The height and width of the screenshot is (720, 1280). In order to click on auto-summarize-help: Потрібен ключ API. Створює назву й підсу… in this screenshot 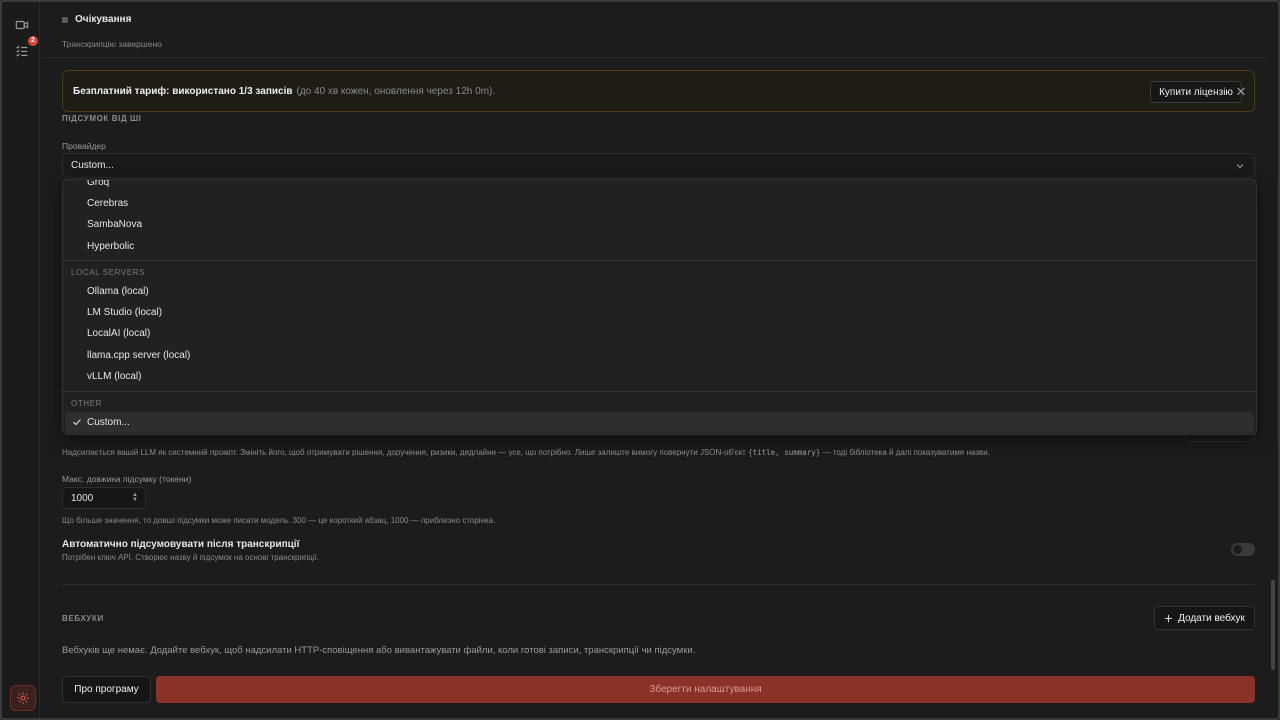, I will do `click(191, 557)`.